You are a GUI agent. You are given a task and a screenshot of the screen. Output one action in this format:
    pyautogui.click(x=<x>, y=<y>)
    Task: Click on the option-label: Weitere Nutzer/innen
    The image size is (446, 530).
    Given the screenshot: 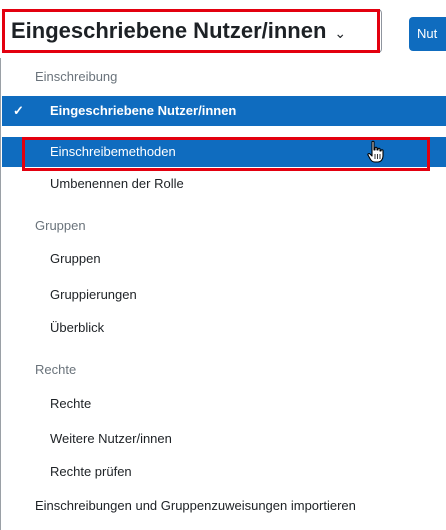 What is the action you would take?
    pyautogui.click(x=111, y=438)
    